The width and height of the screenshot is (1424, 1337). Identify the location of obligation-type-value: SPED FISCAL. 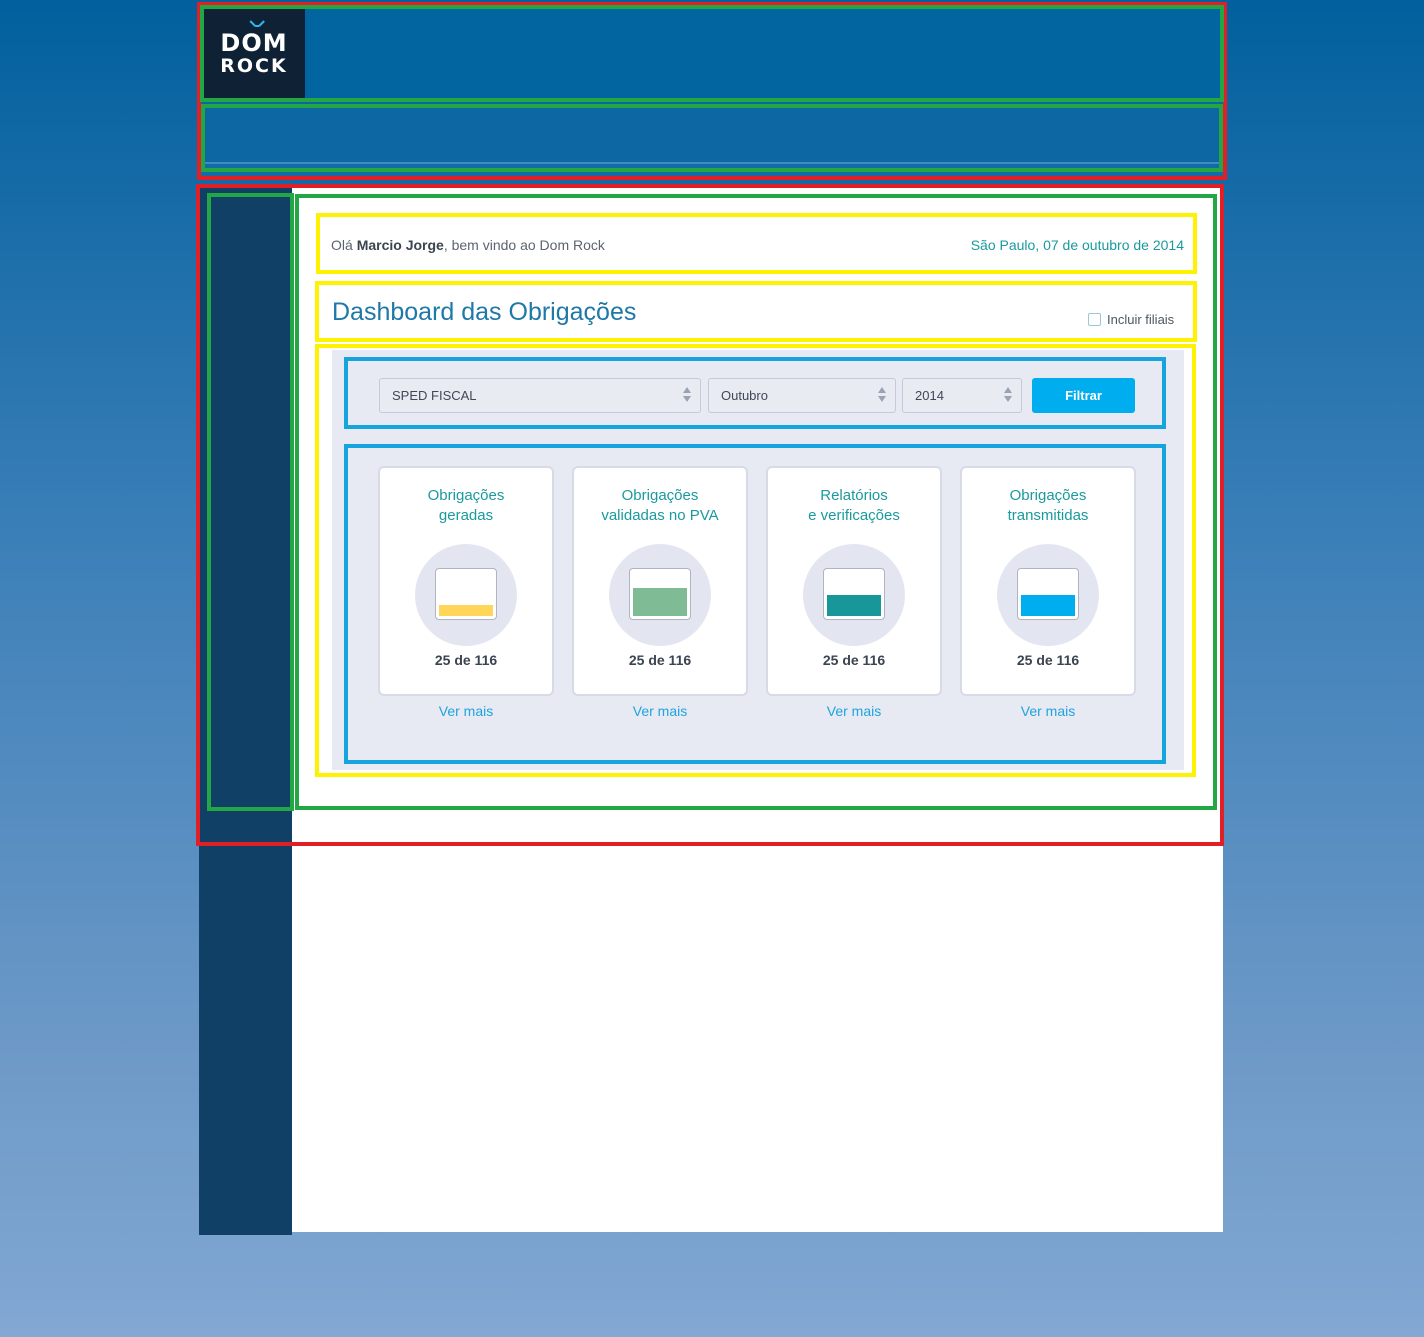
(434, 395).